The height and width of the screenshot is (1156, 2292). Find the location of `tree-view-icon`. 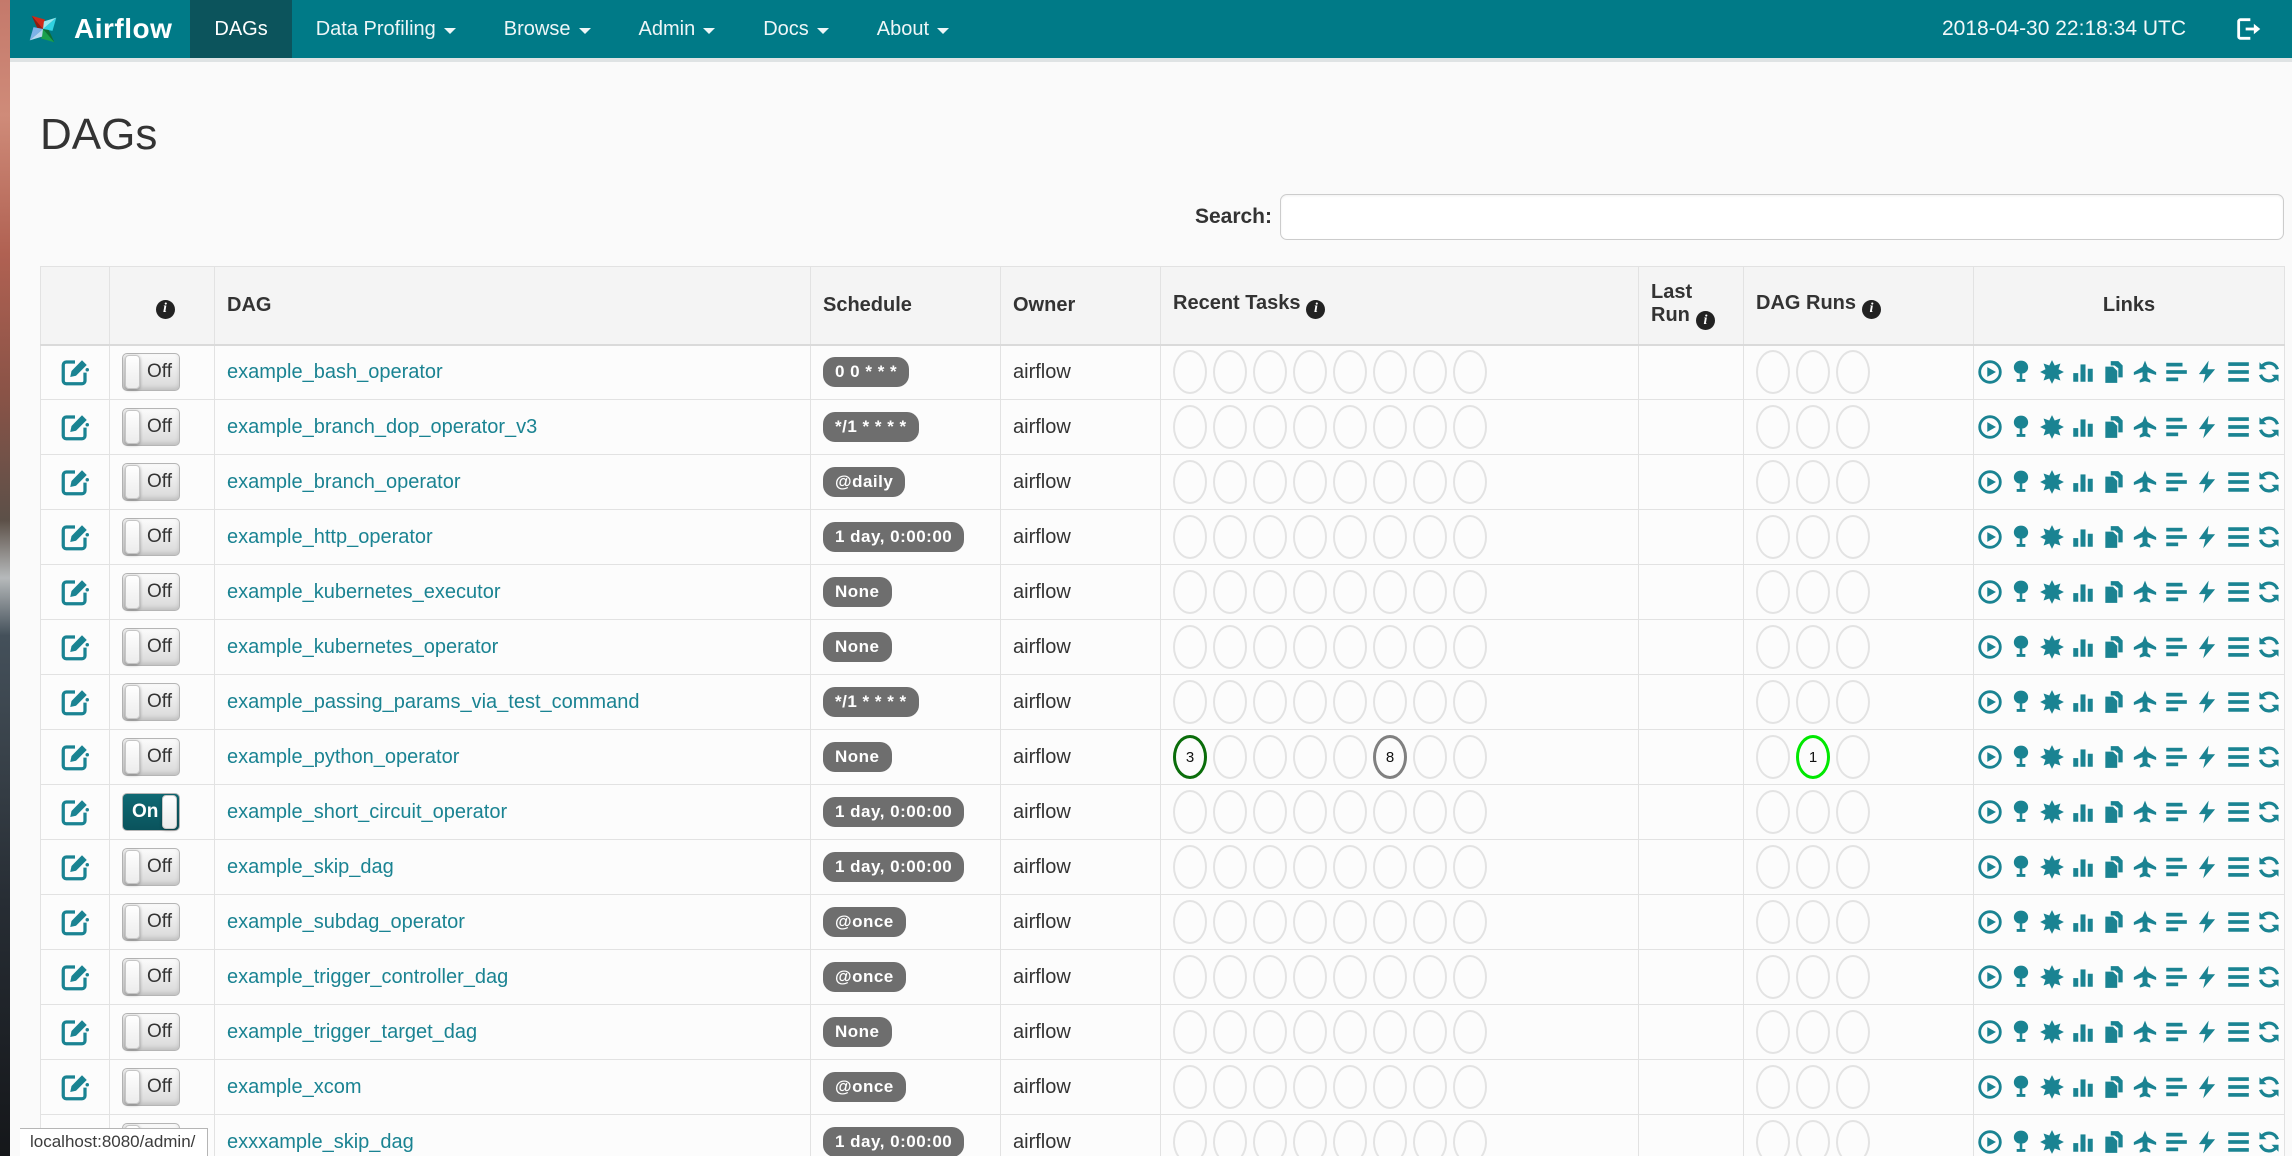

tree-view-icon is located at coordinates (2021, 757).